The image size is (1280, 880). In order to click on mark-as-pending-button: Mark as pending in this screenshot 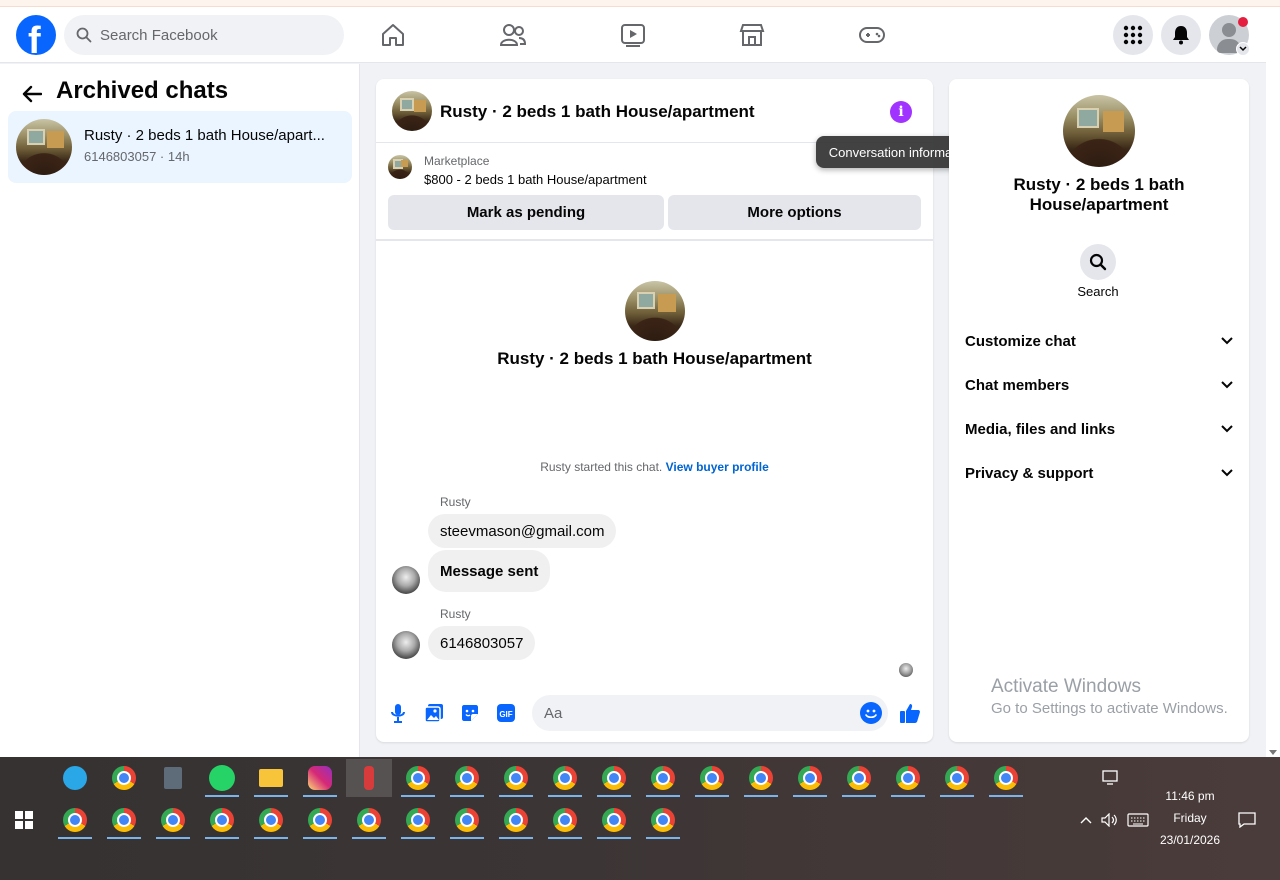, I will do `click(526, 212)`.